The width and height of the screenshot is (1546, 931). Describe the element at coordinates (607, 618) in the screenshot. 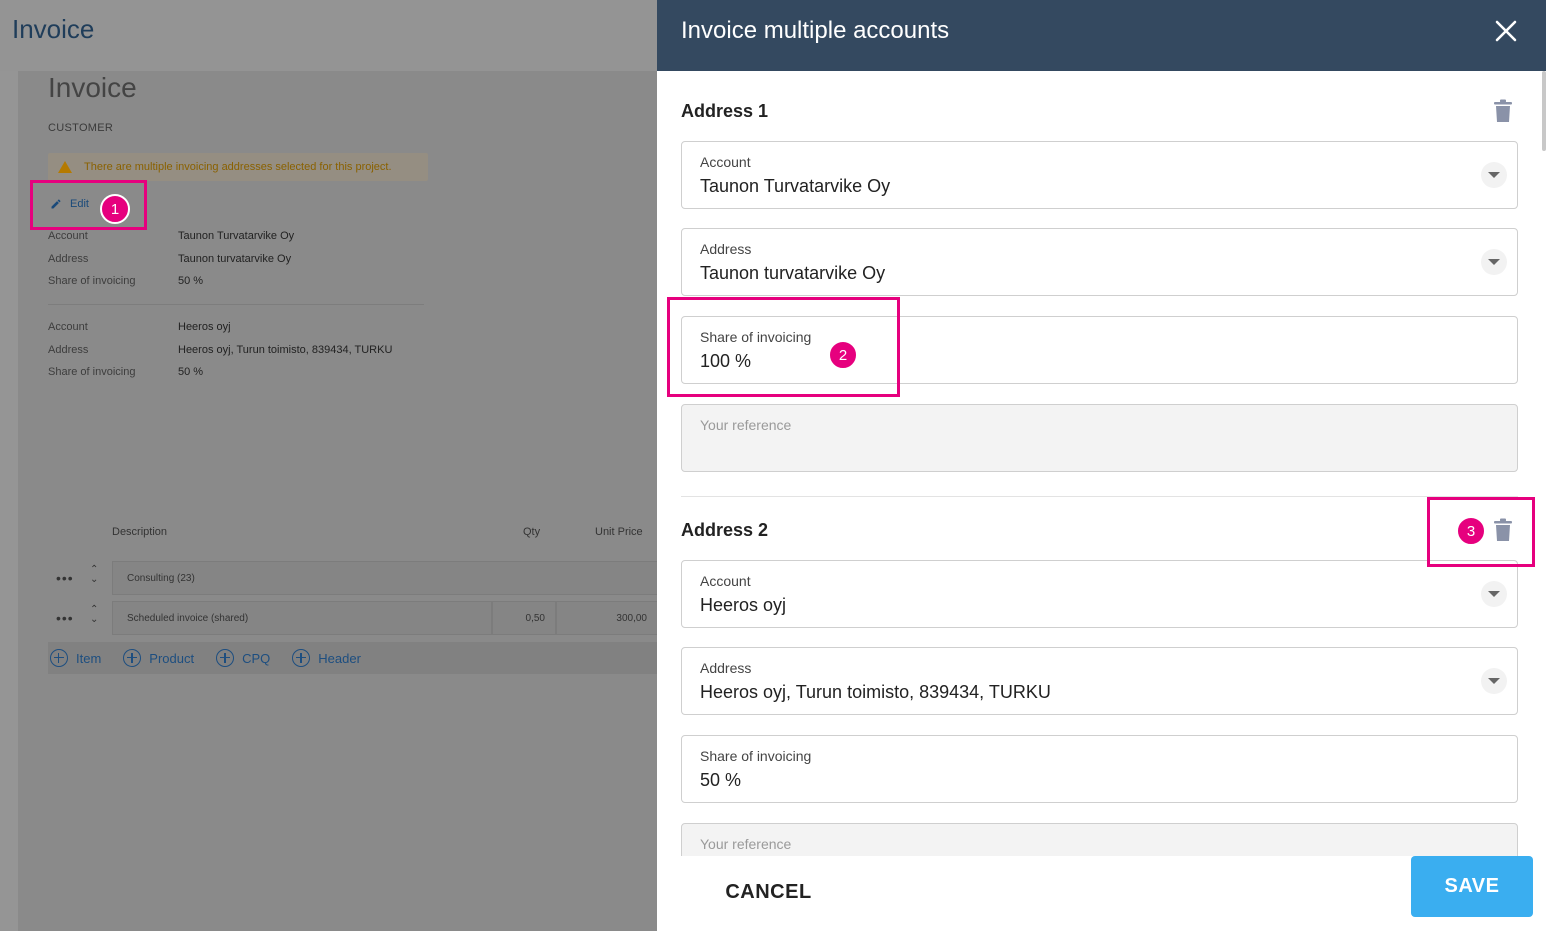

I see `unit-price-cell: 300,00` at that location.